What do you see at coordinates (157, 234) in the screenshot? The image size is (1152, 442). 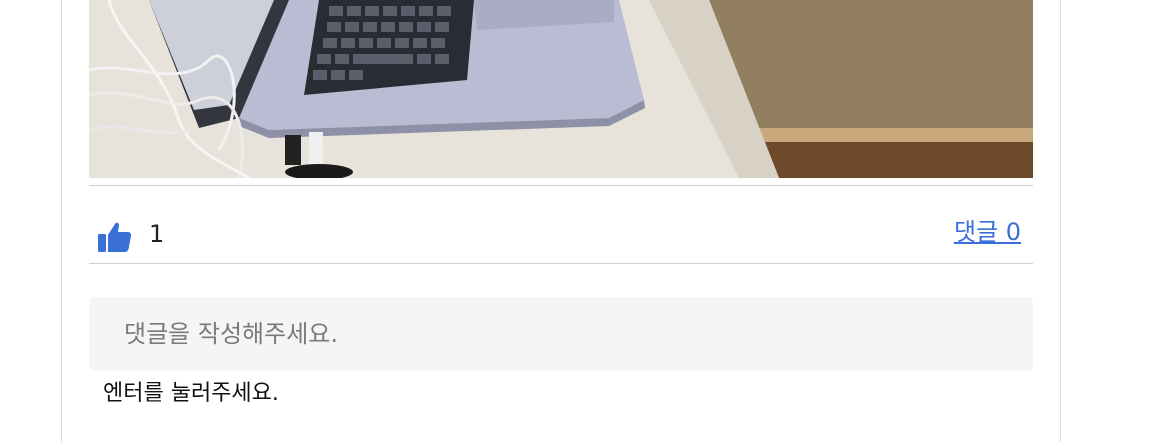 I see `like-count: 1` at bounding box center [157, 234].